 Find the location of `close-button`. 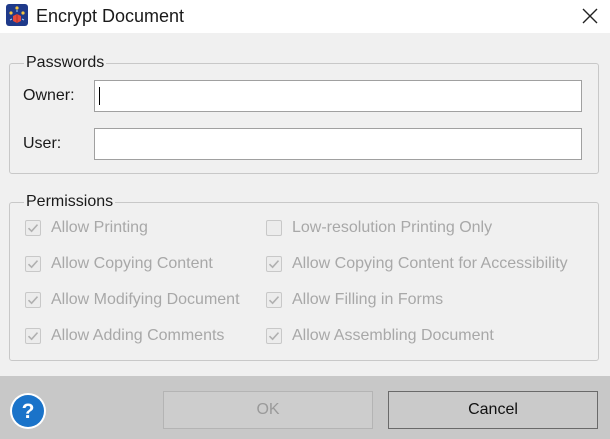

close-button is located at coordinates (590, 16).